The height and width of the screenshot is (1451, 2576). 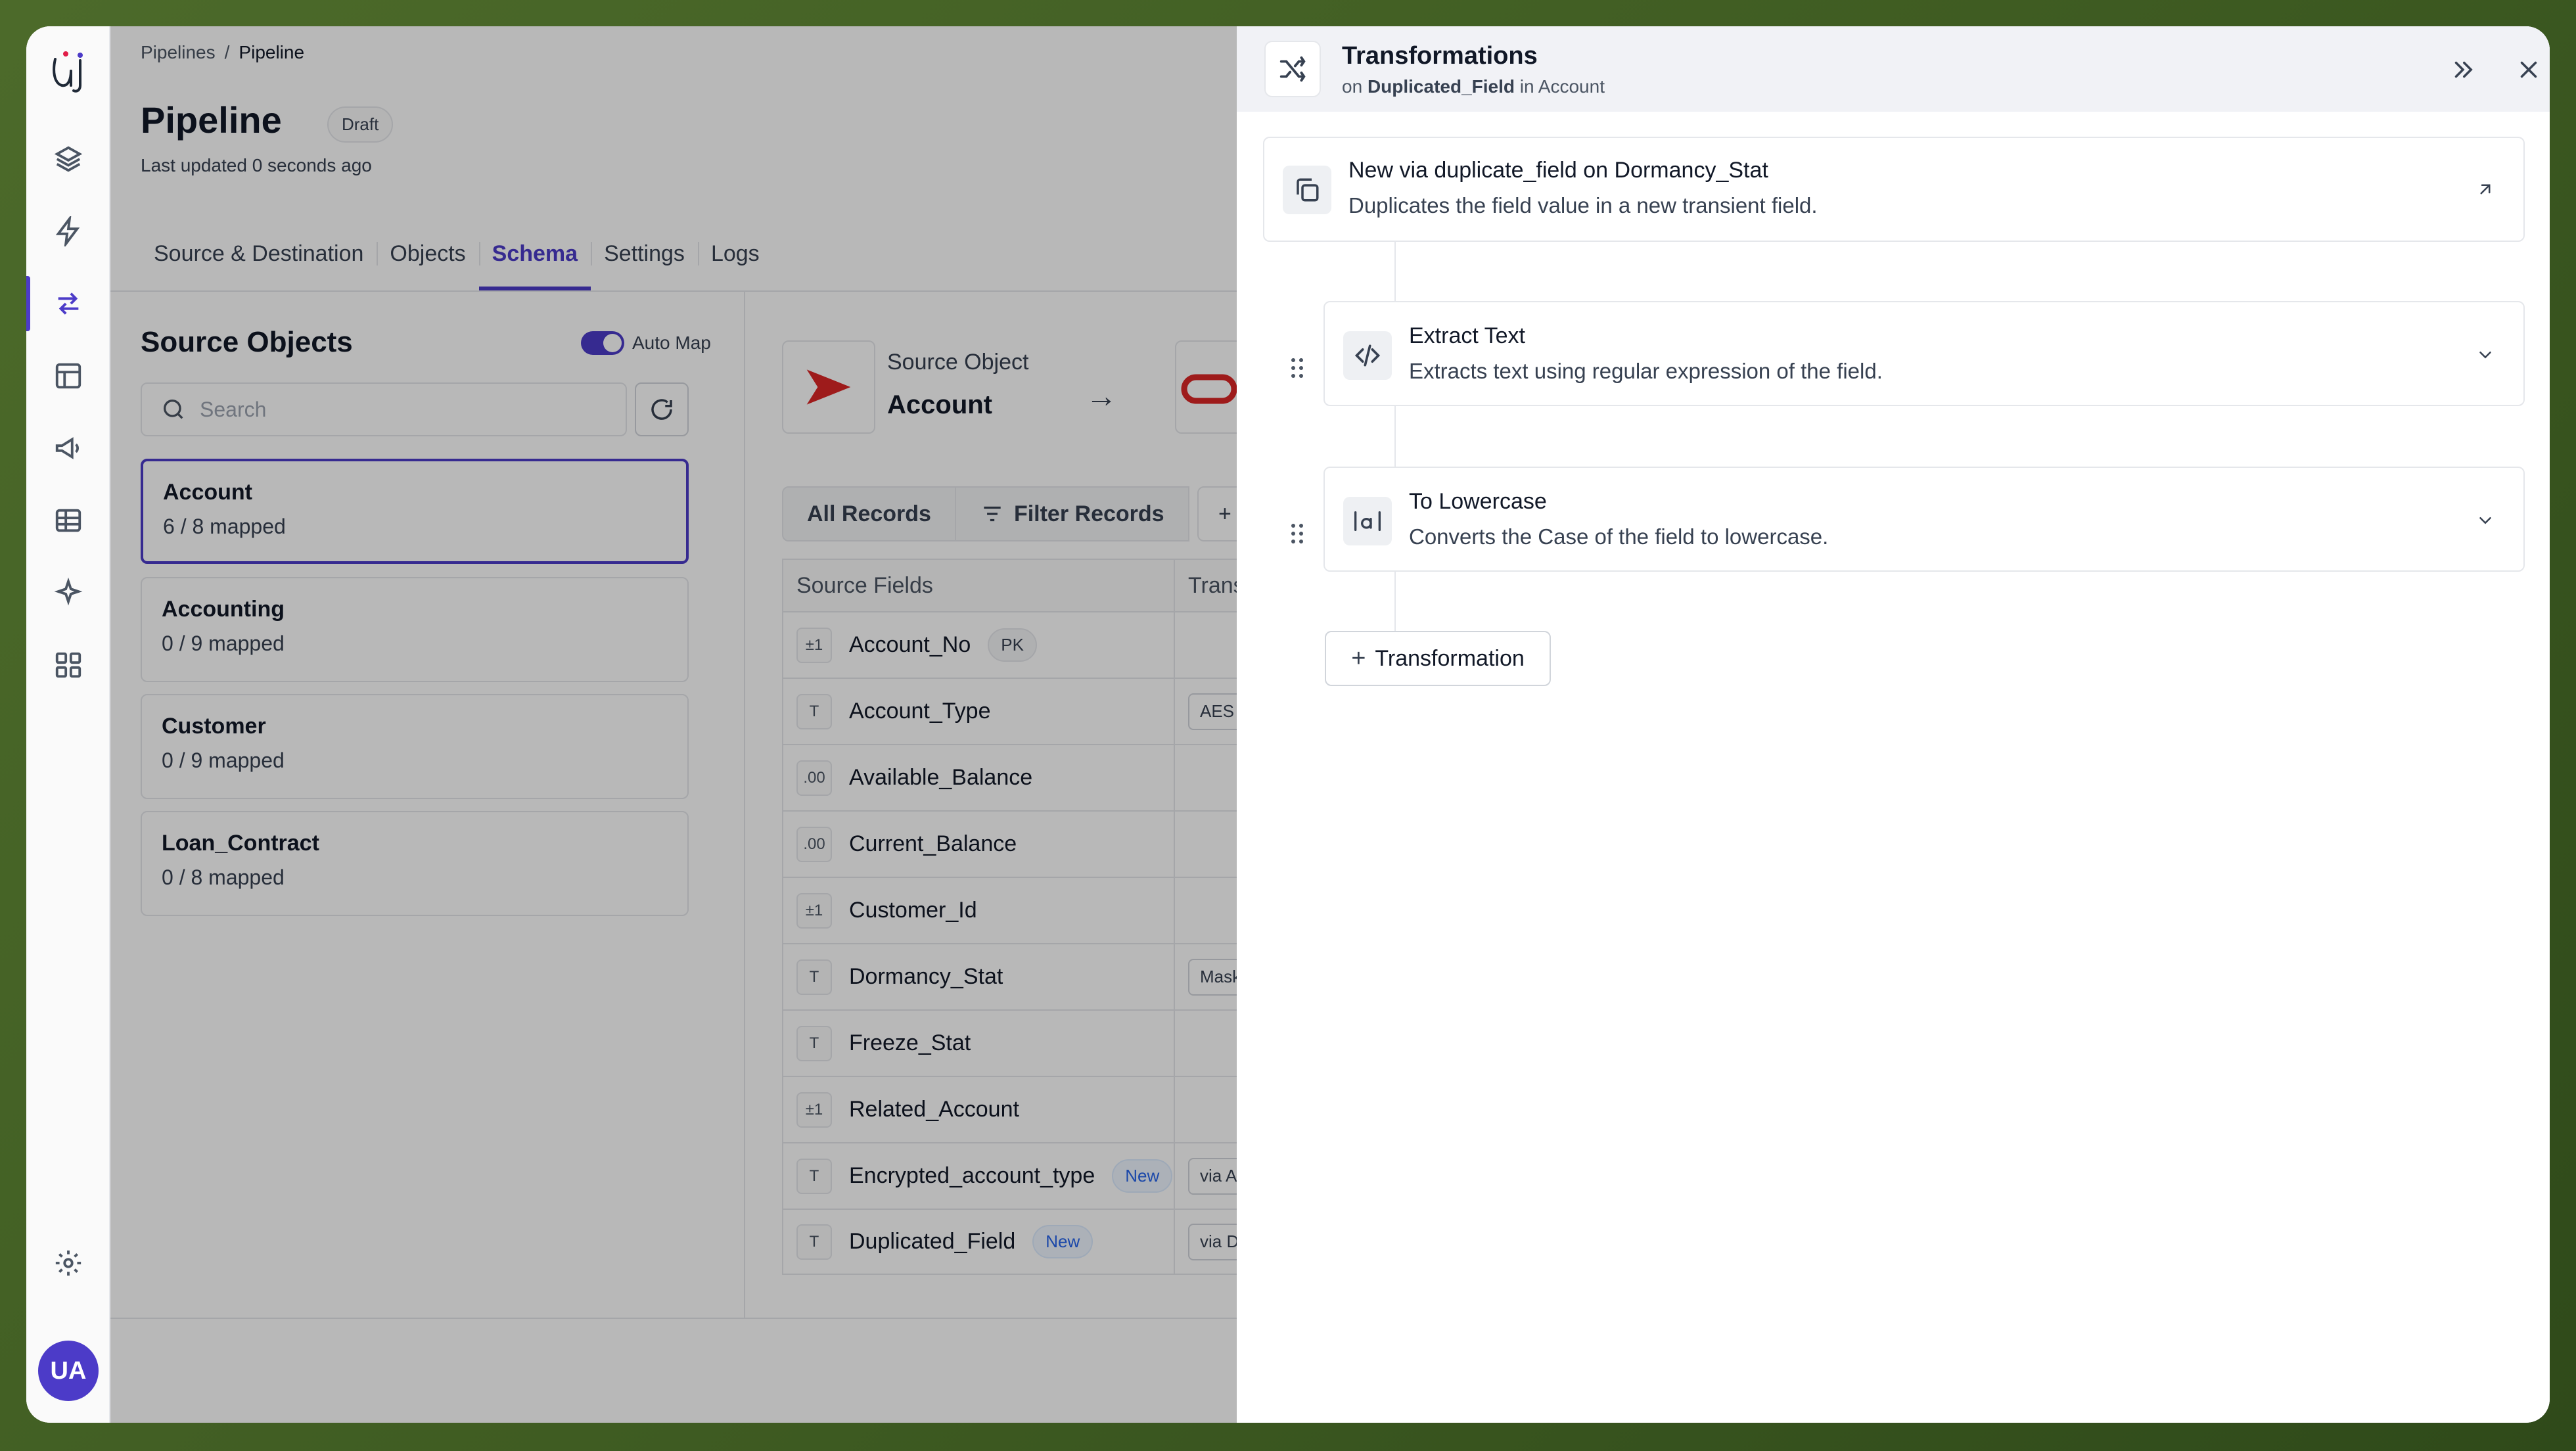 I want to click on close-drawer-button, so click(x=2528, y=69).